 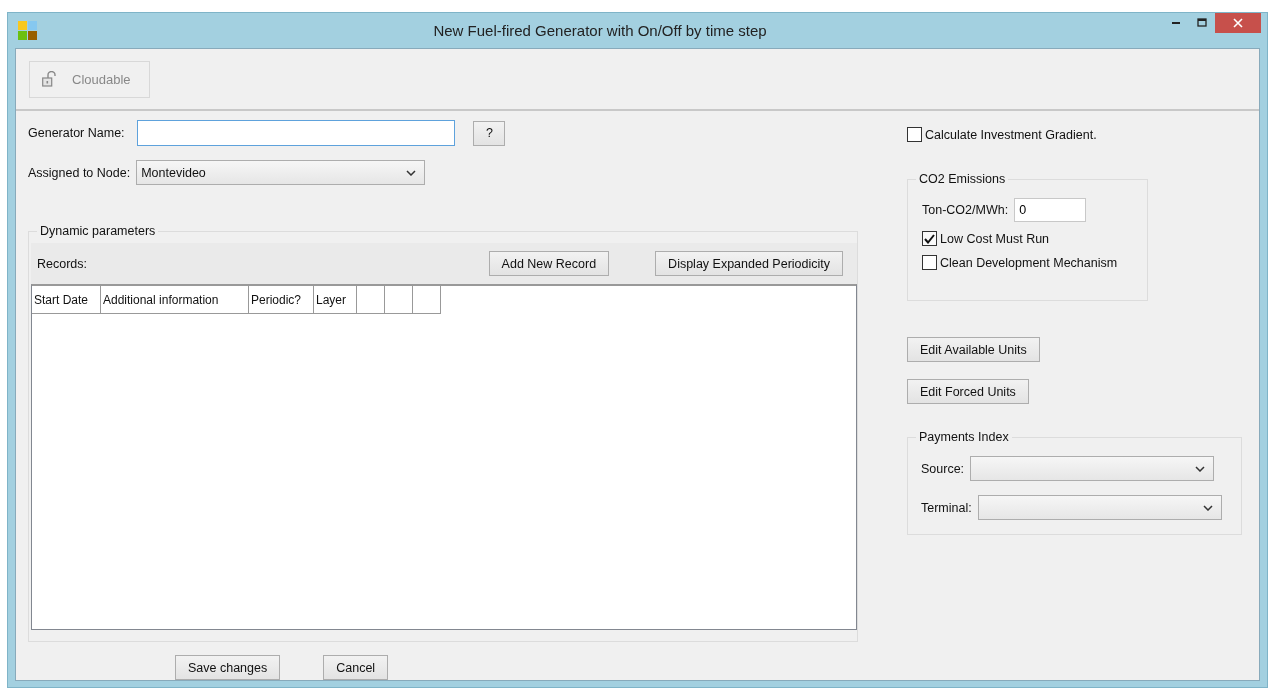 What do you see at coordinates (965, 210) in the screenshot?
I see `field-label: Ton-CO2/MWh:` at bounding box center [965, 210].